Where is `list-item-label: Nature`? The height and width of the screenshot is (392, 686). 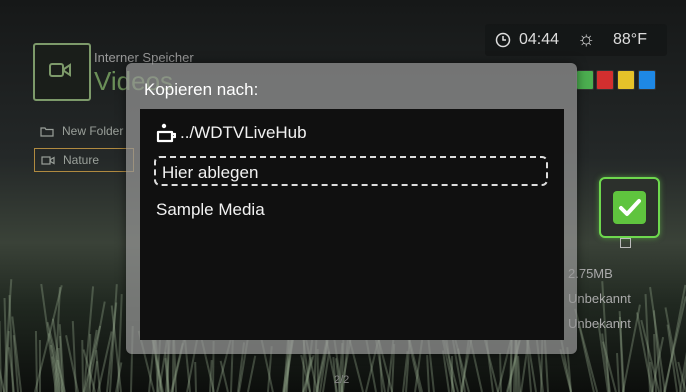
list-item-label: Nature is located at coordinates (81, 160).